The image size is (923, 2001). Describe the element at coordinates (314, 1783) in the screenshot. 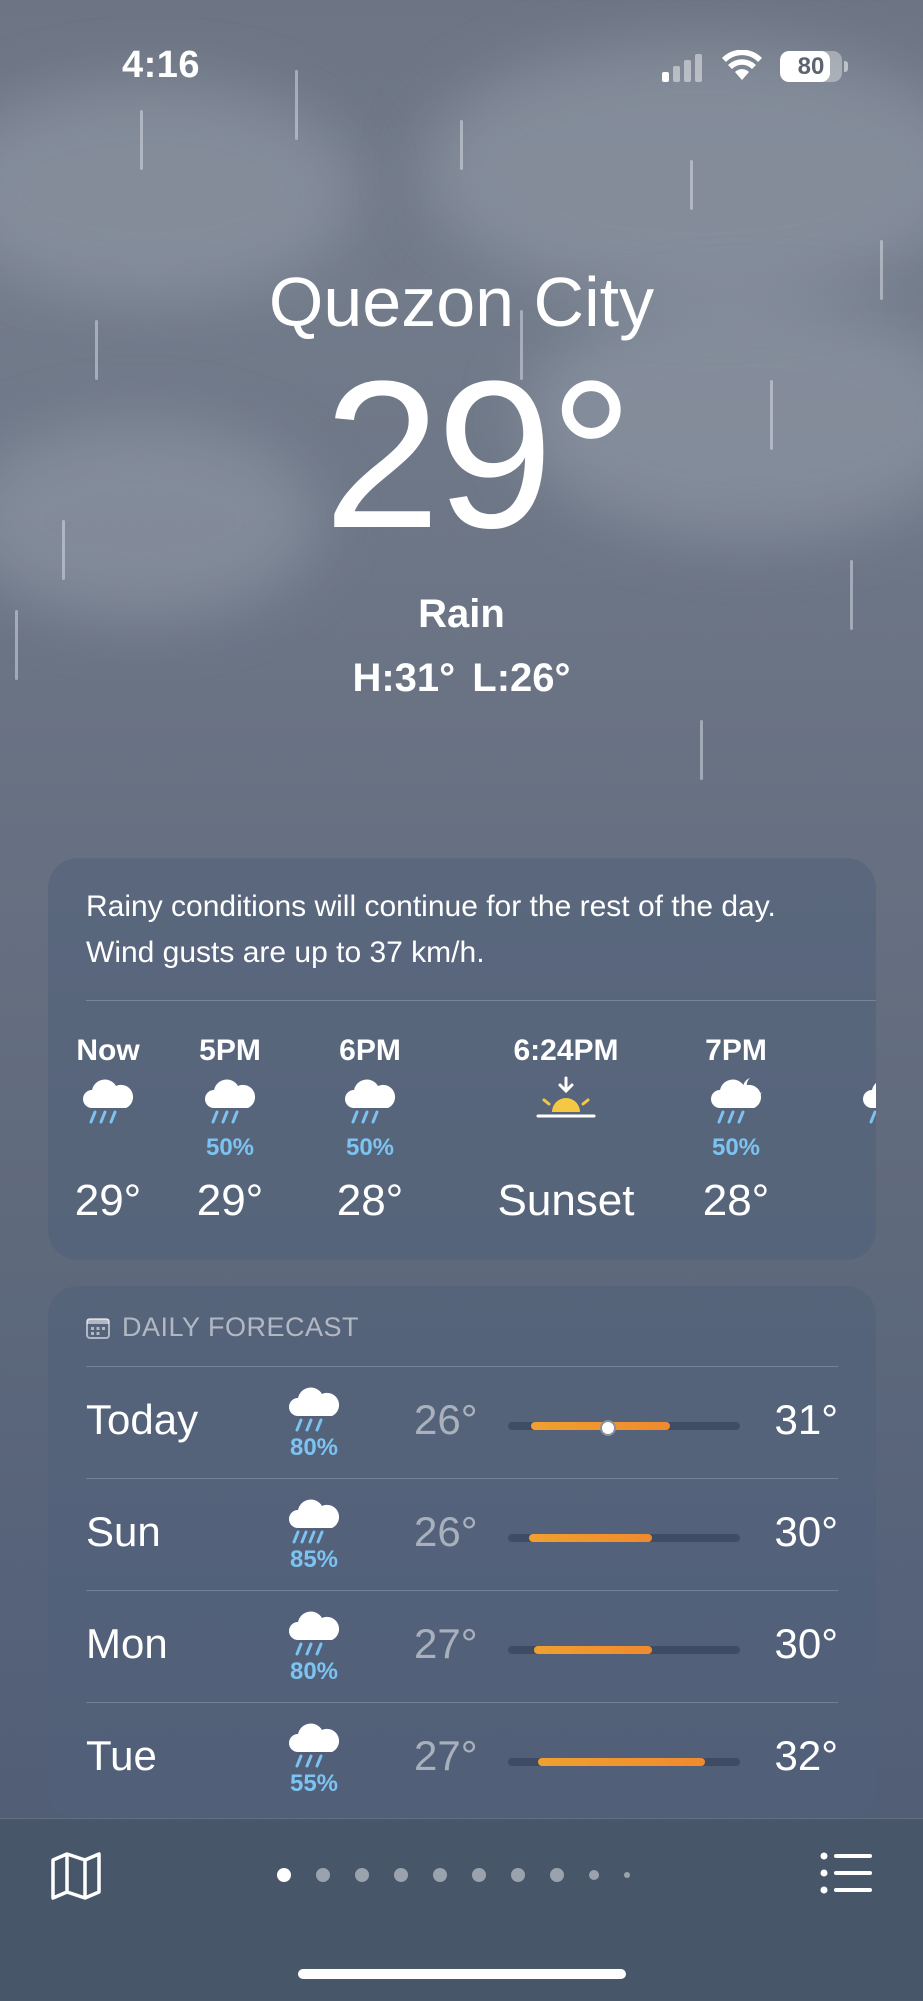

I see `day-precip: 55%` at that location.